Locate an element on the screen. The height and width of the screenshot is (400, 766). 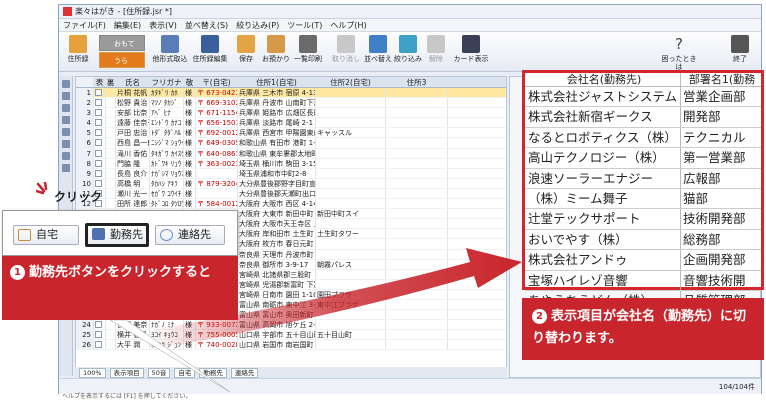
address1-cell: 兵庫県 淡路市 尾崎 2-1 is located at coordinates (277, 123).